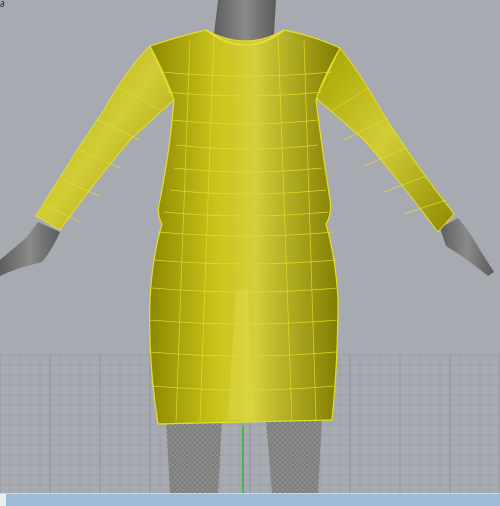 This screenshot has height=506, width=500. Describe the element at coordinates (250, 499) in the screenshot. I see `status-bar` at that location.